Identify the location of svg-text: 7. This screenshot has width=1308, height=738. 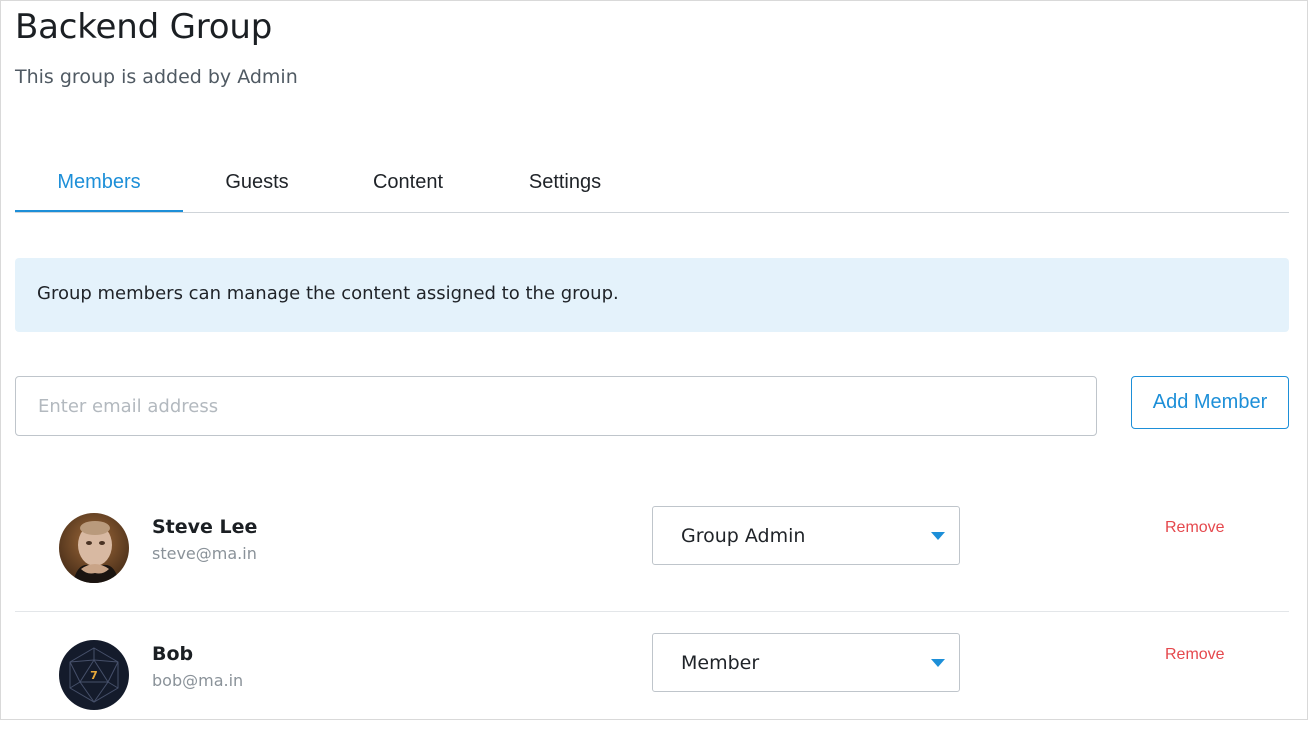
(94, 675).